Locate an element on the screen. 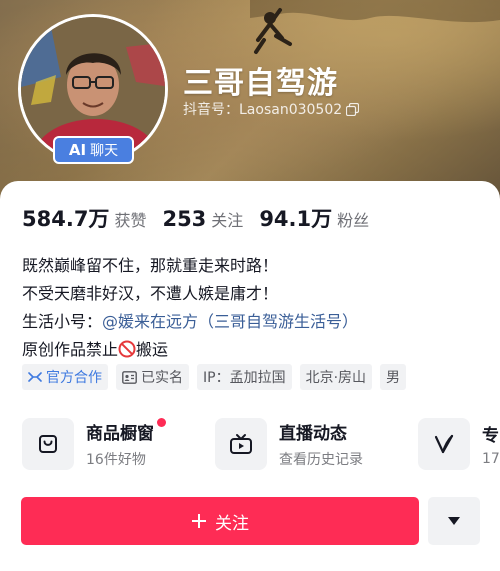 Image resolution: width=500 pixels, height=571 pixels. feature-live-history: 直播动态 查看历史记录 is located at coordinates (316, 444).